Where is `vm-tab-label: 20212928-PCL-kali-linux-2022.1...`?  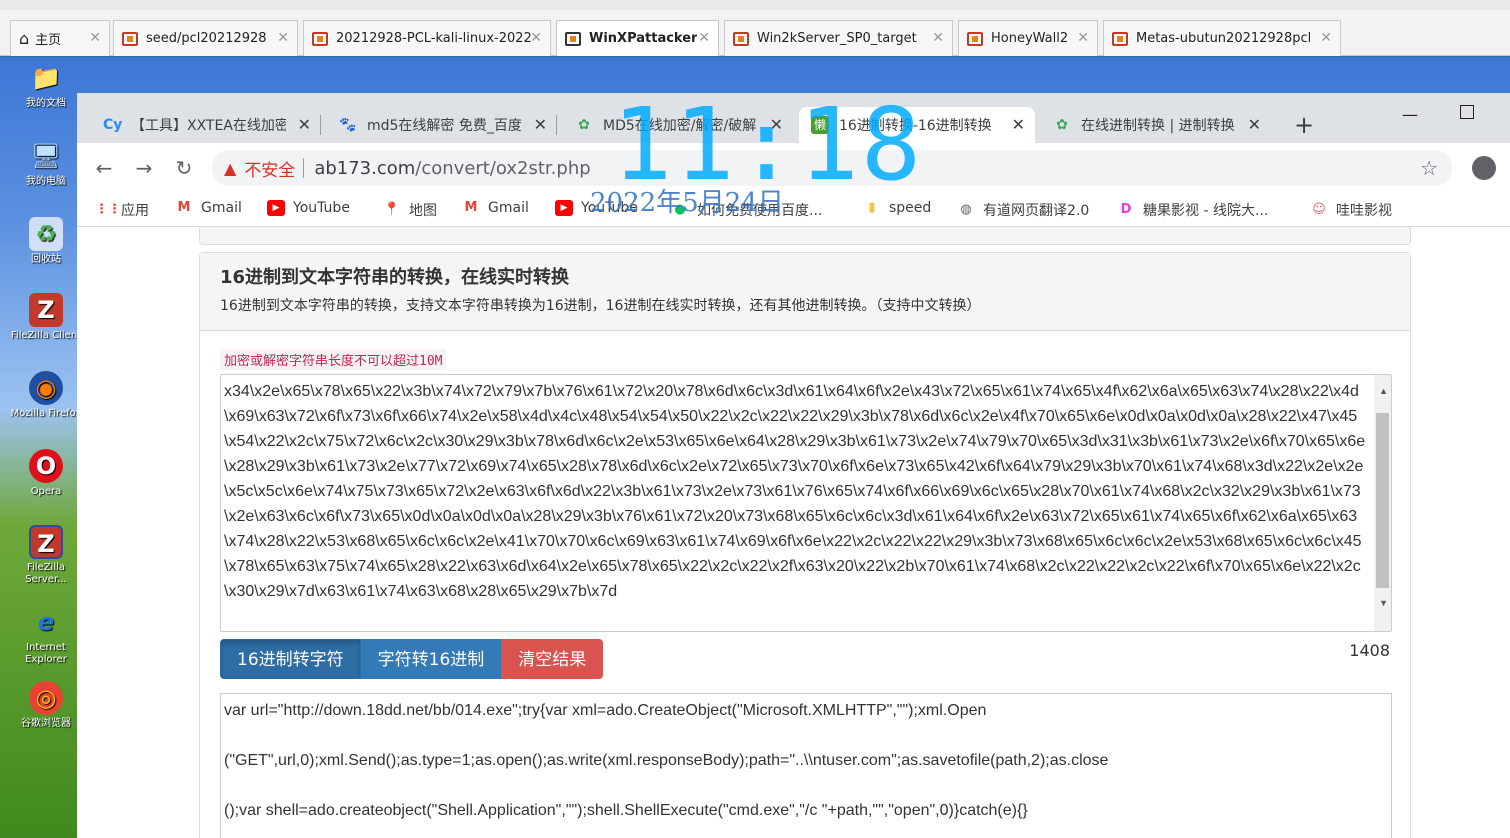
vm-tab-label: 20212928-PCL-kali-linux-2022.1... is located at coordinates (434, 38).